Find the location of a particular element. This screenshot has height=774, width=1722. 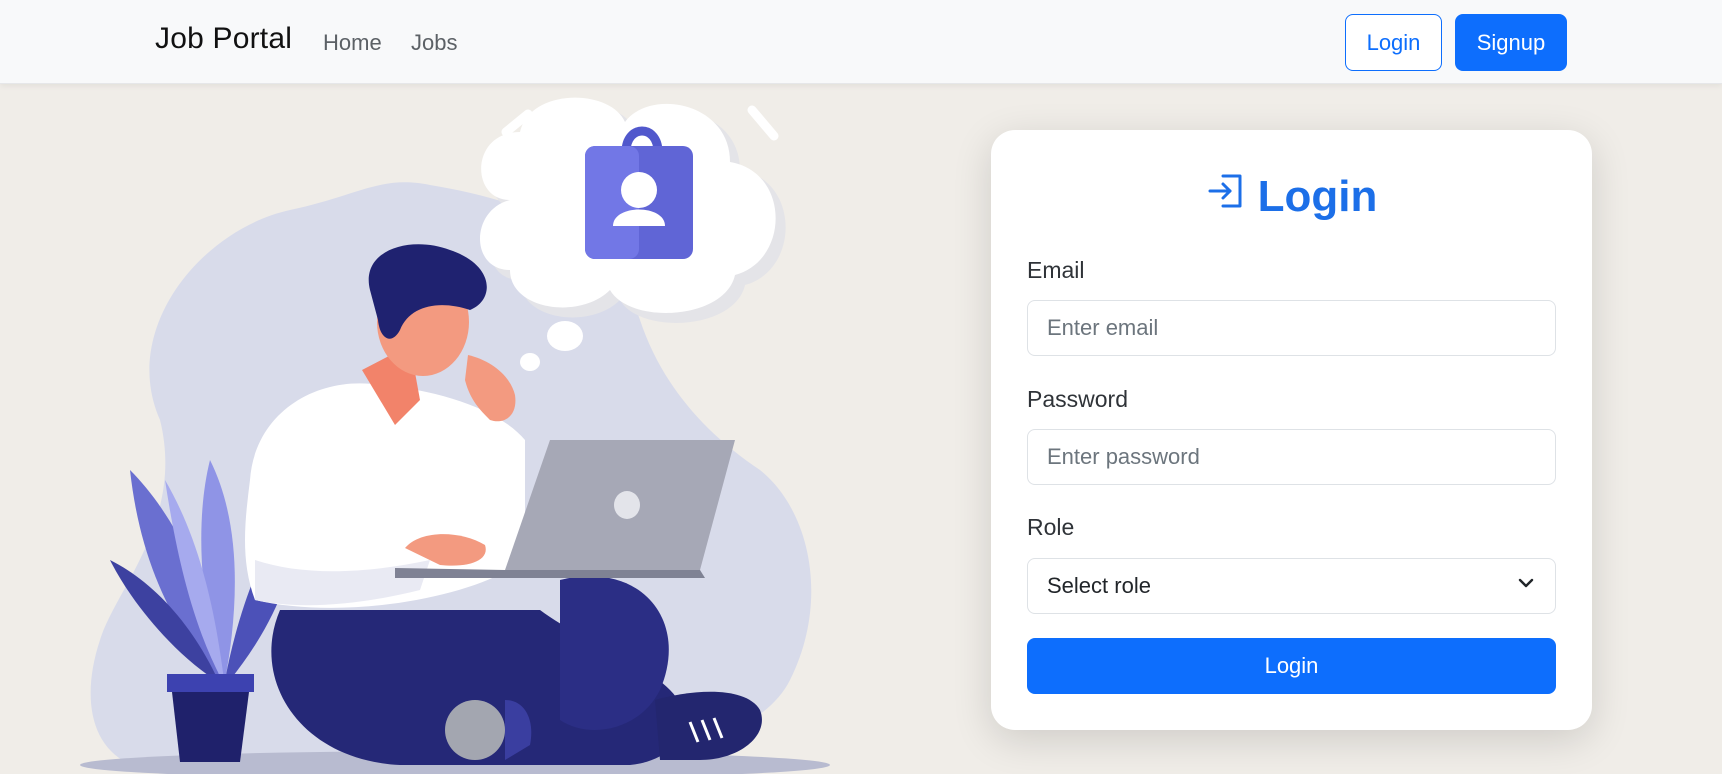

login-submit-button: Login is located at coordinates (1291, 666).